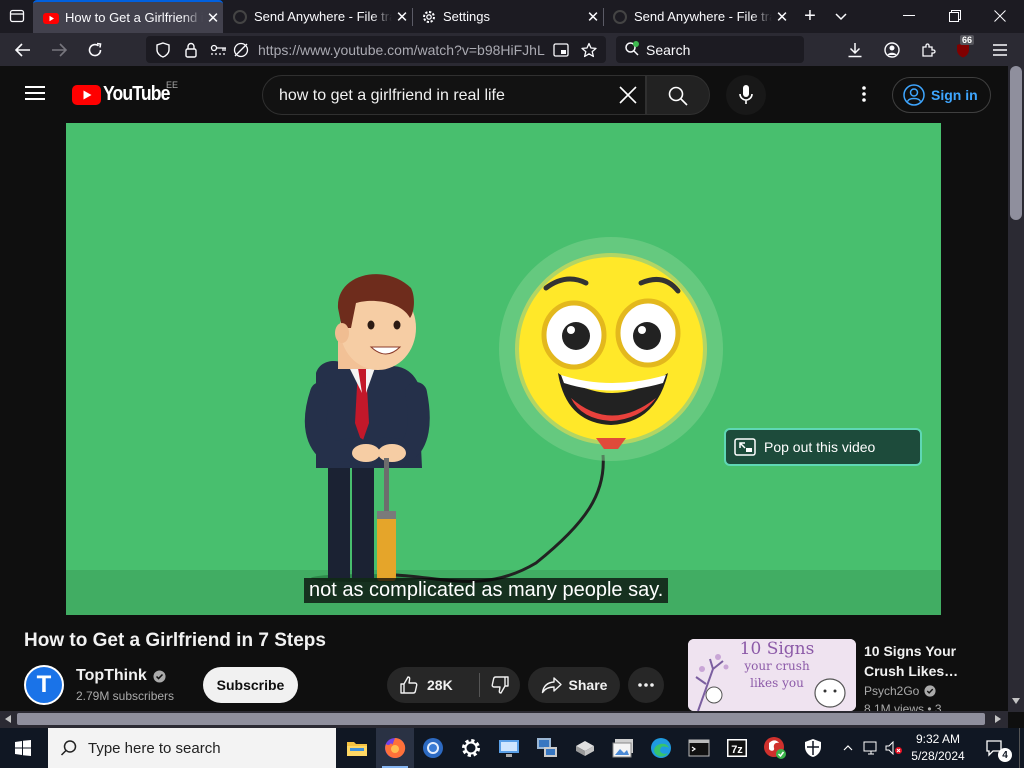 The height and width of the screenshot is (768, 1024). Describe the element at coordinates (995, 748) in the screenshot. I see `action-center-button: 4` at that location.